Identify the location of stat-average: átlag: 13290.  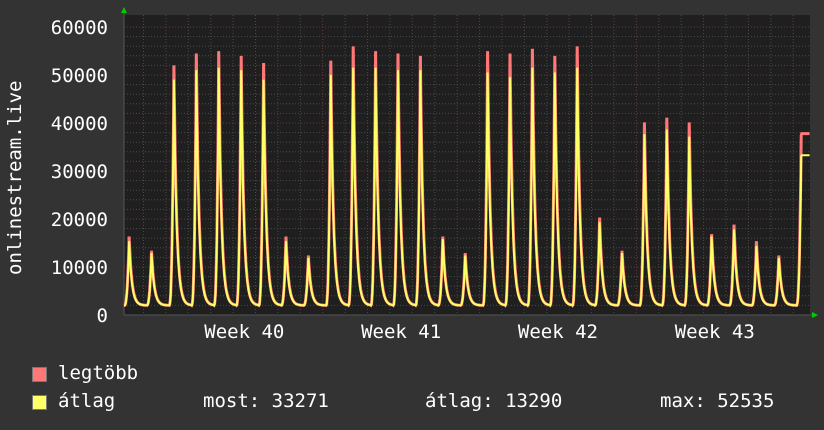
(494, 401).